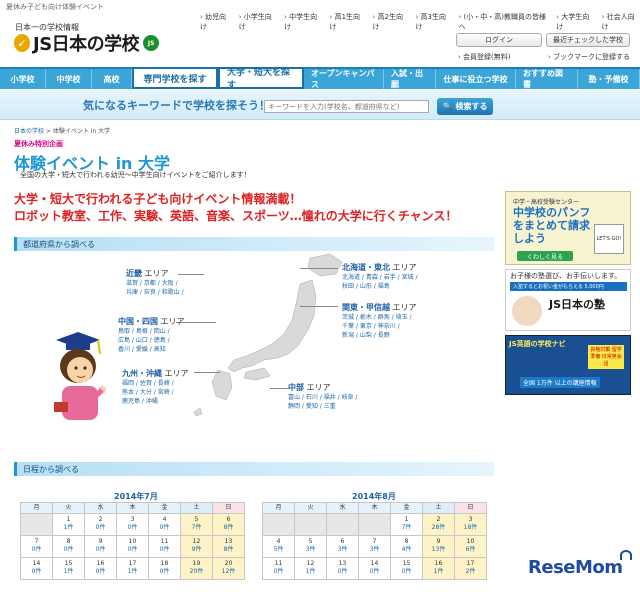 This screenshot has width=640, height=592. Describe the element at coordinates (470, 546) in the screenshot. I see `calendar-day-cell: 10 6件` at that location.